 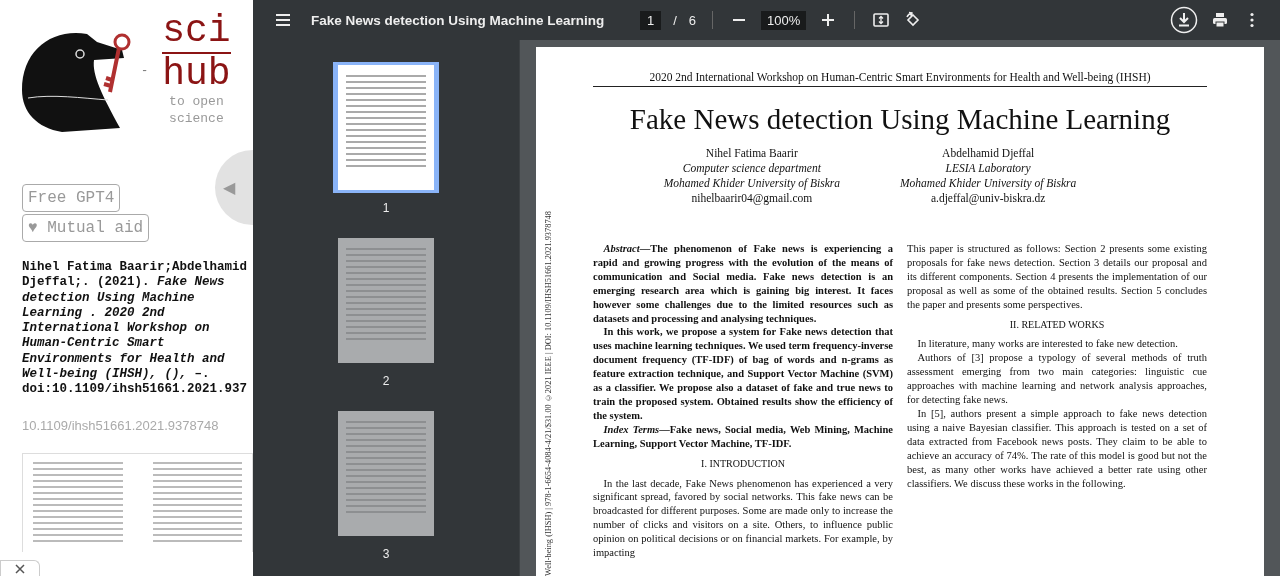 I want to click on running-header: 2020 2nd International Workshop on Human-Centric Smart Environments for Health and Well-being (IHSH), so click(x=900, y=79).